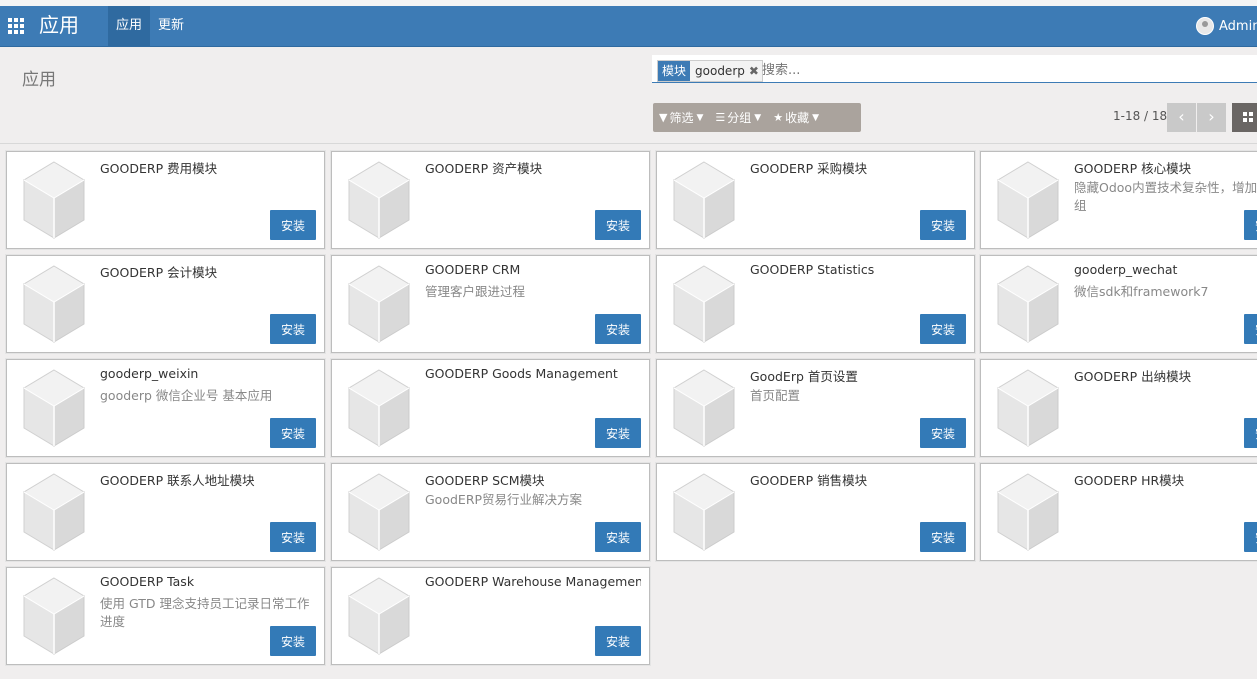 This screenshot has height=679, width=1257. I want to click on groupby-label: 分组, so click(739, 118).